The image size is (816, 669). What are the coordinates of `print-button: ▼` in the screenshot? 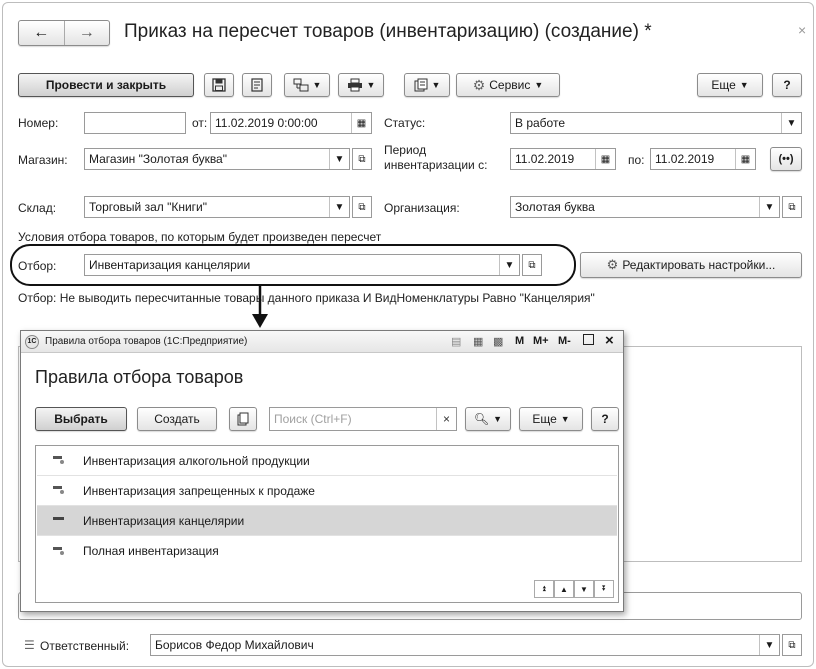 It's located at (361, 85).